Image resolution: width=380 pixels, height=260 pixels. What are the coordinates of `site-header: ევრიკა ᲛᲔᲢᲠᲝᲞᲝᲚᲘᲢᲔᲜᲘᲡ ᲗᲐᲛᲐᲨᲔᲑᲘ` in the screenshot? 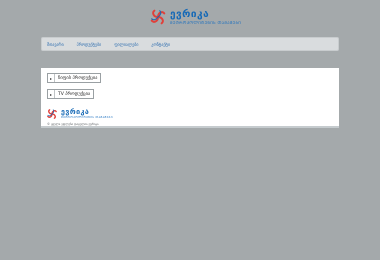 It's located at (190, 18).